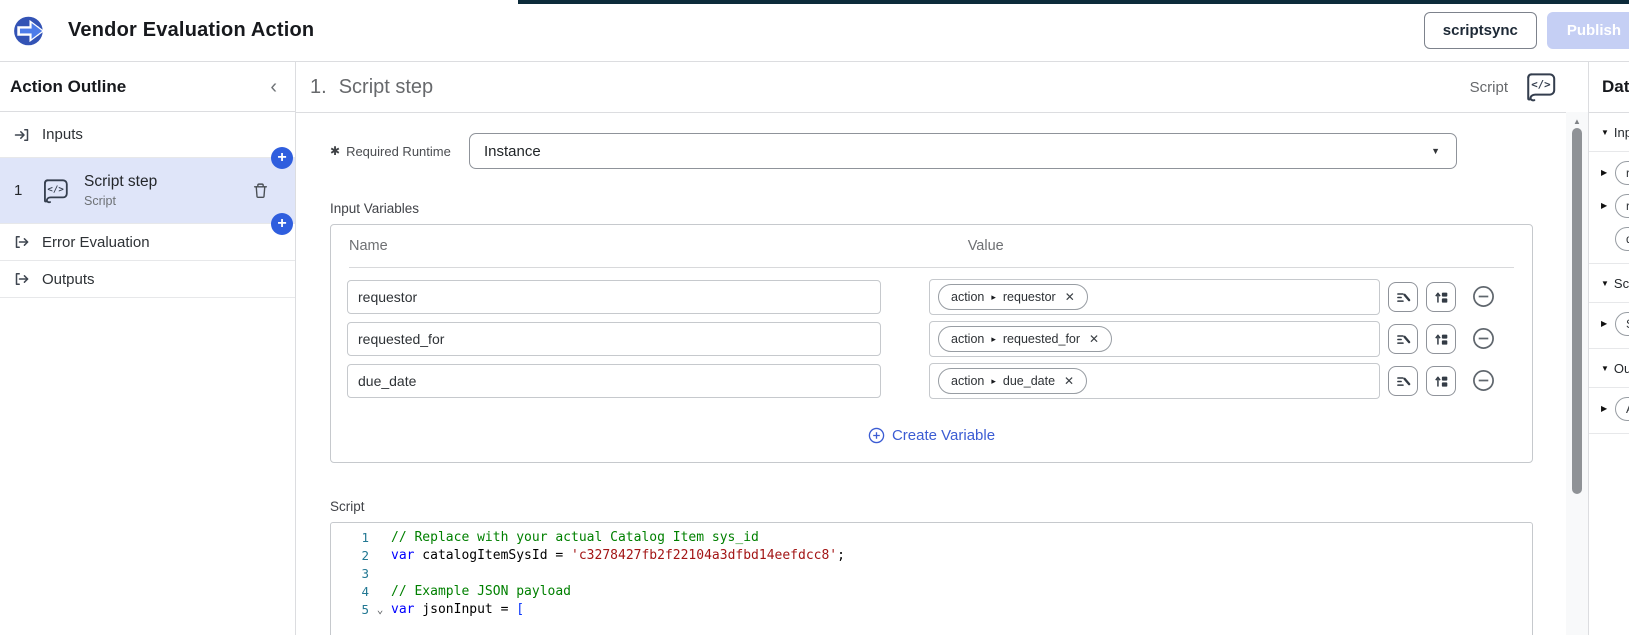 Image resolution: width=1629 pixels, height=635 pixels. What do you see at coordinates (380, 610) in the screenshot?
I see `fold-chevron-icon: ⌄` at bounding box center [380, 610].